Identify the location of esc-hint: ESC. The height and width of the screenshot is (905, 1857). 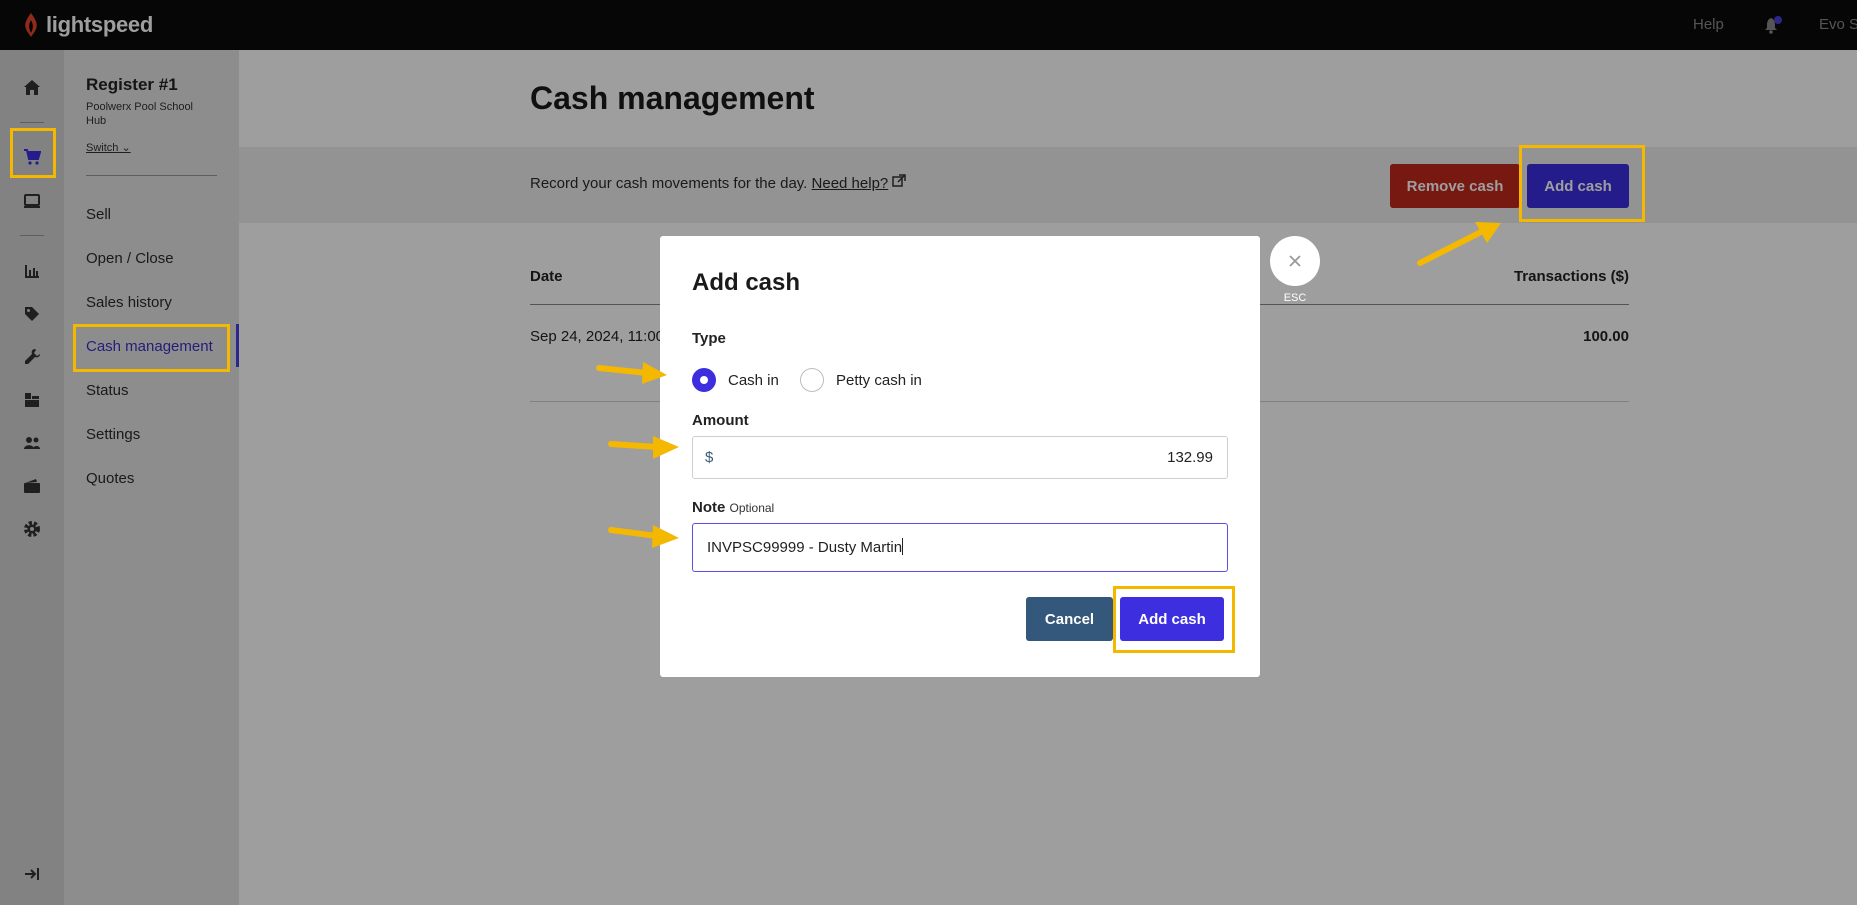
(1295, 298).